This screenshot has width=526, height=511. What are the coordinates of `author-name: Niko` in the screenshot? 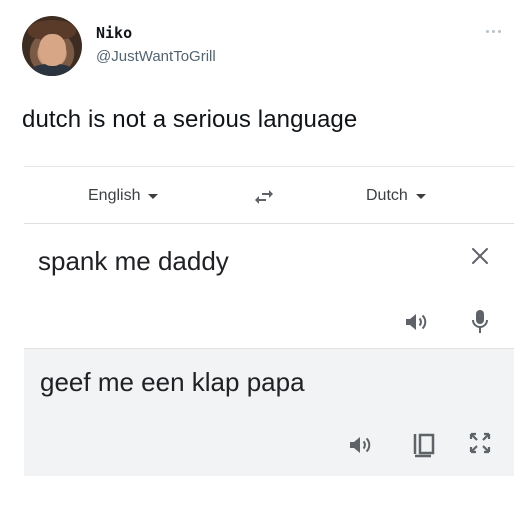 It's located at (114, 33).